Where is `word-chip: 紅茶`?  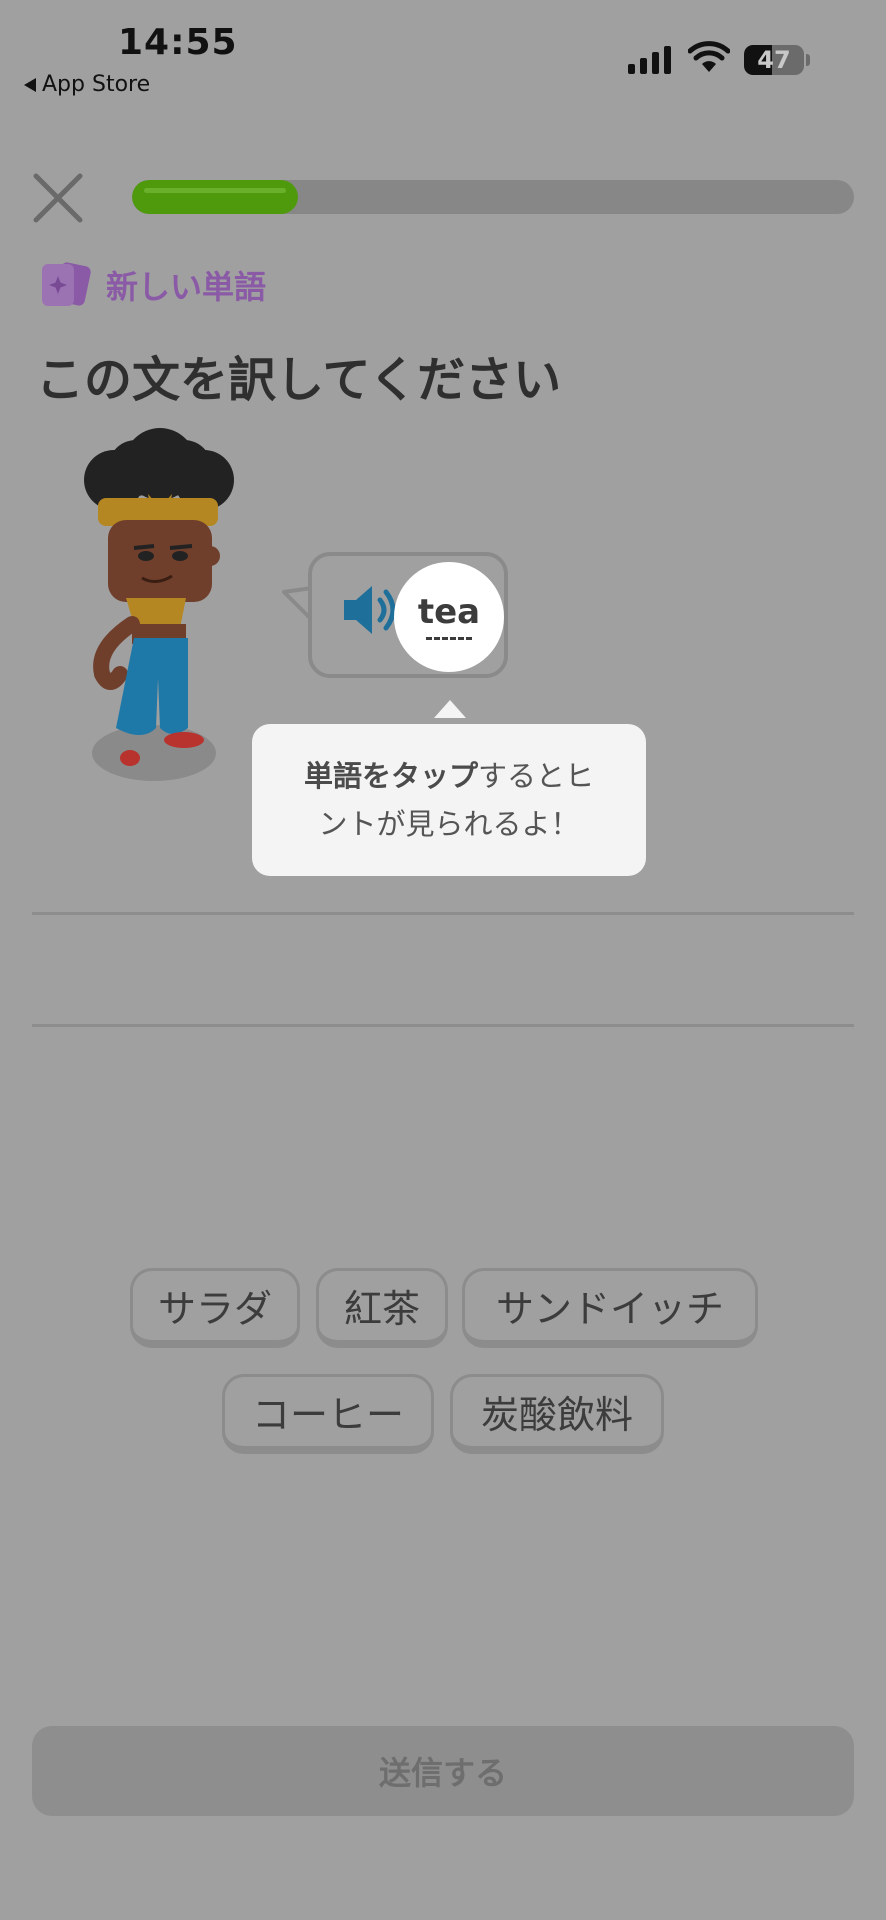 word-chip: 紅茶 is located at coordinates (382, 1308).